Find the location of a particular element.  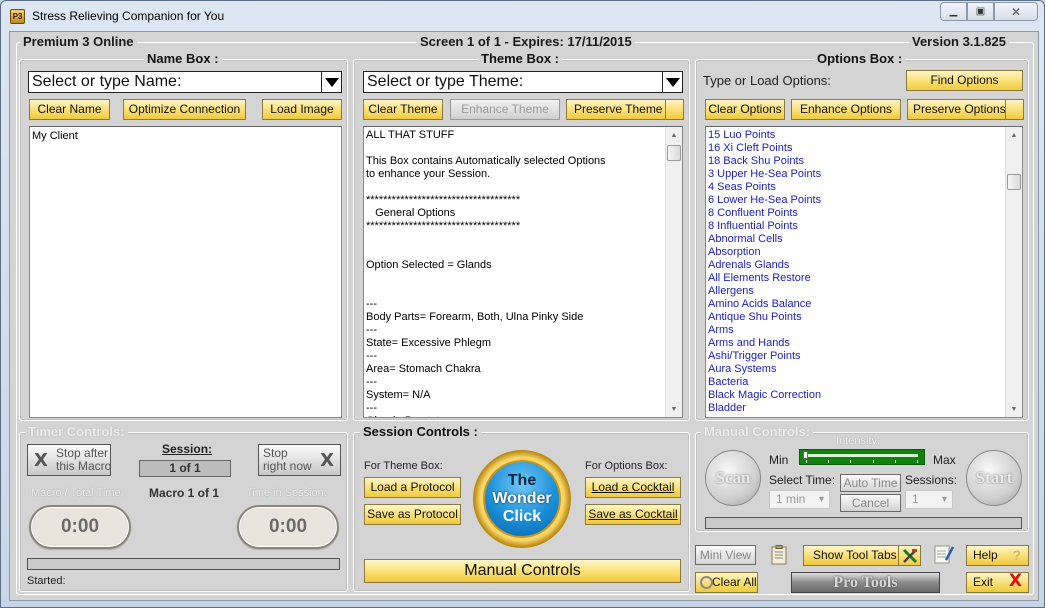

option-item: Black Magic Correction is located at coordinates (864, 395).